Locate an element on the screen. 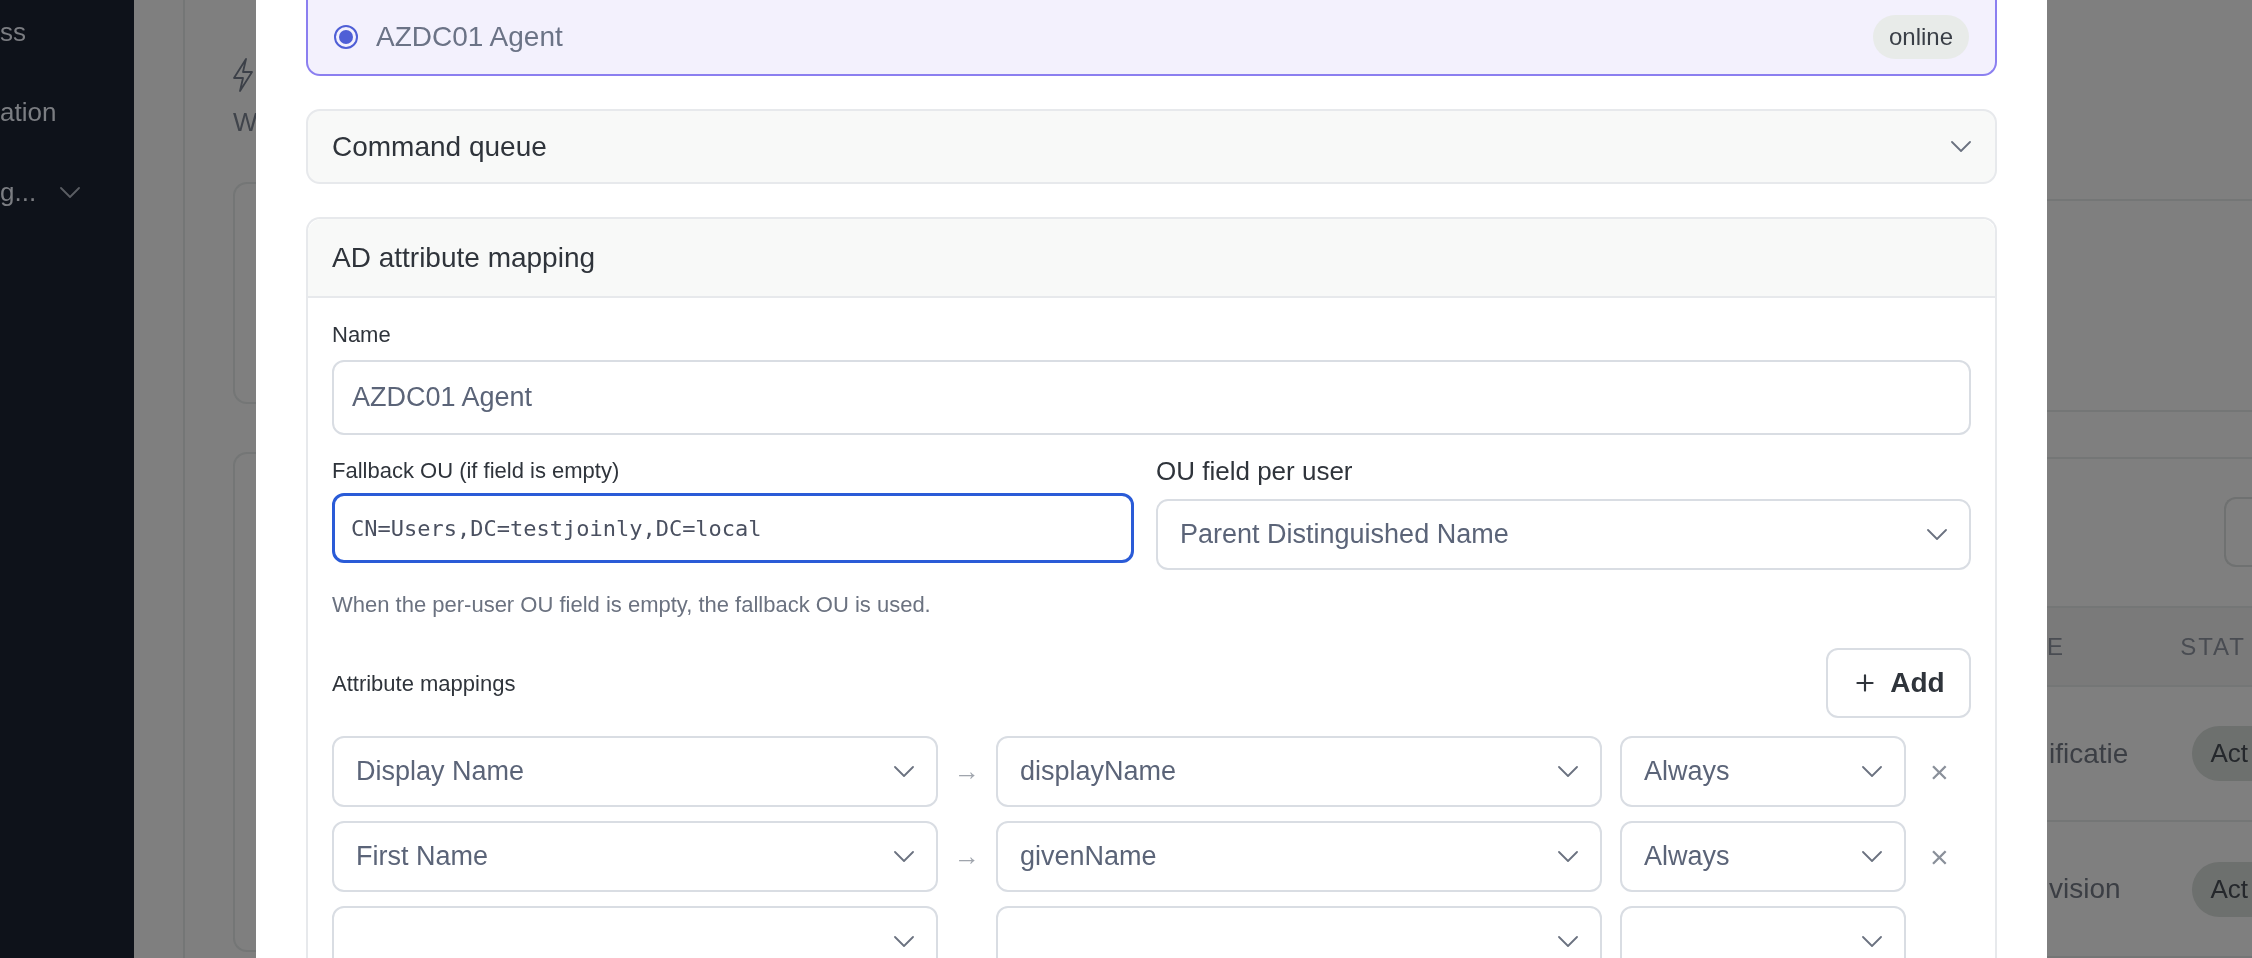  field-label: OU field per user is located at coordinates (1255, 471).